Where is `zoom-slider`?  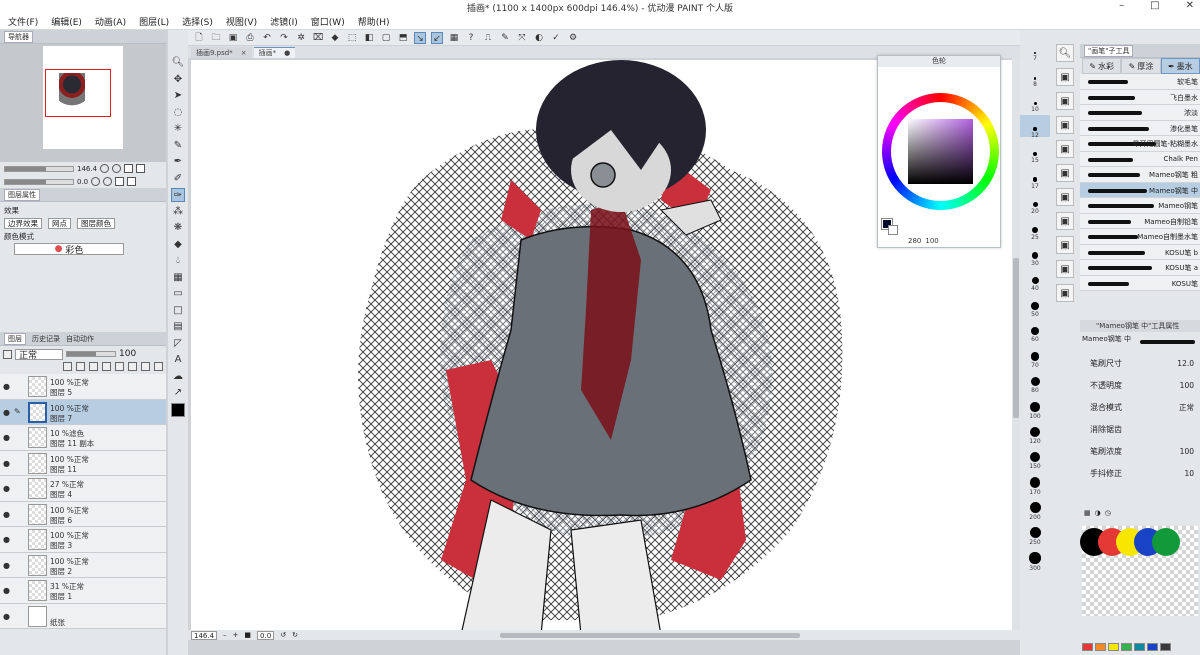
zoom-slider is located at coordinates (39, 168).